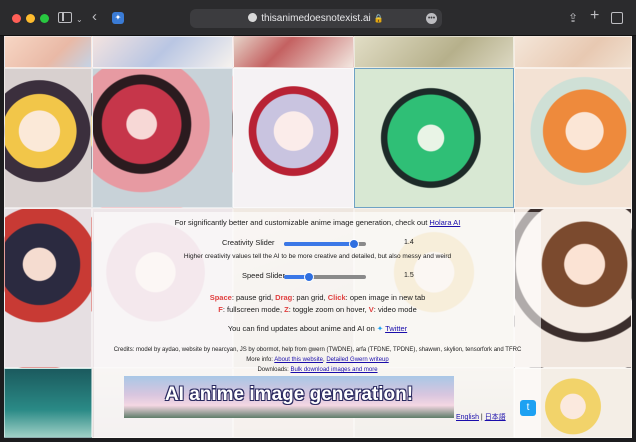 The width and height of the screenshot is (636, 442). Describe the element at coordinates (328, 309) in the screenshot. I see `shortcut-action: : toggle zoom on hover,` at that location.